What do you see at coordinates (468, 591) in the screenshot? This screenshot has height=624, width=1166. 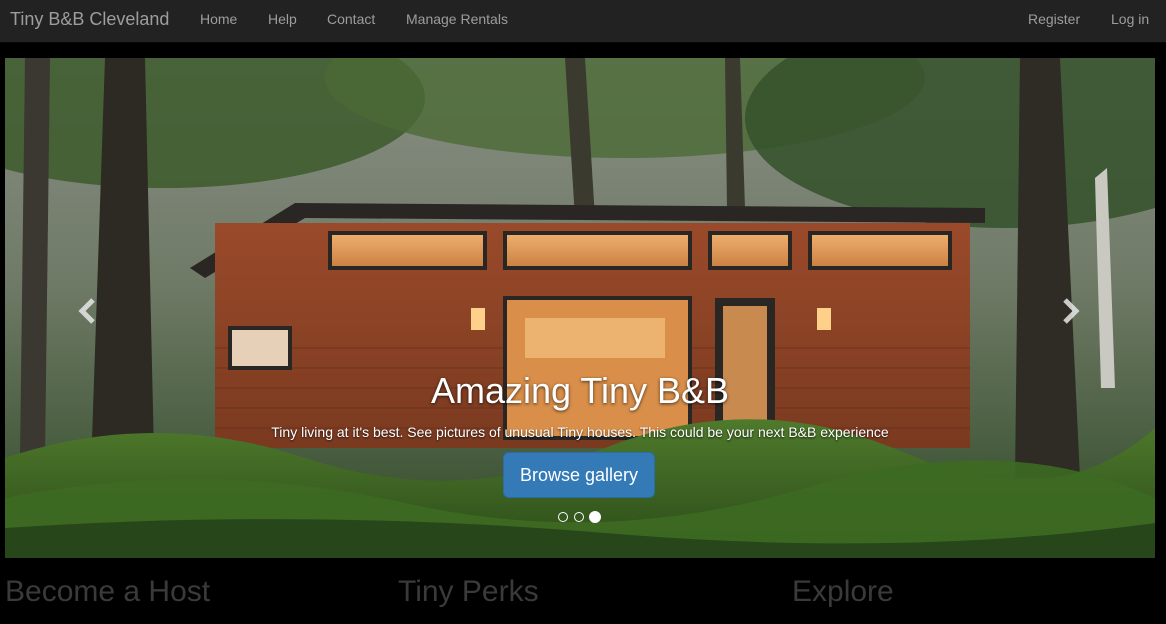 I see `section-heading-tiny-perks: Tiny Perks` at bounding box center [468, 591].